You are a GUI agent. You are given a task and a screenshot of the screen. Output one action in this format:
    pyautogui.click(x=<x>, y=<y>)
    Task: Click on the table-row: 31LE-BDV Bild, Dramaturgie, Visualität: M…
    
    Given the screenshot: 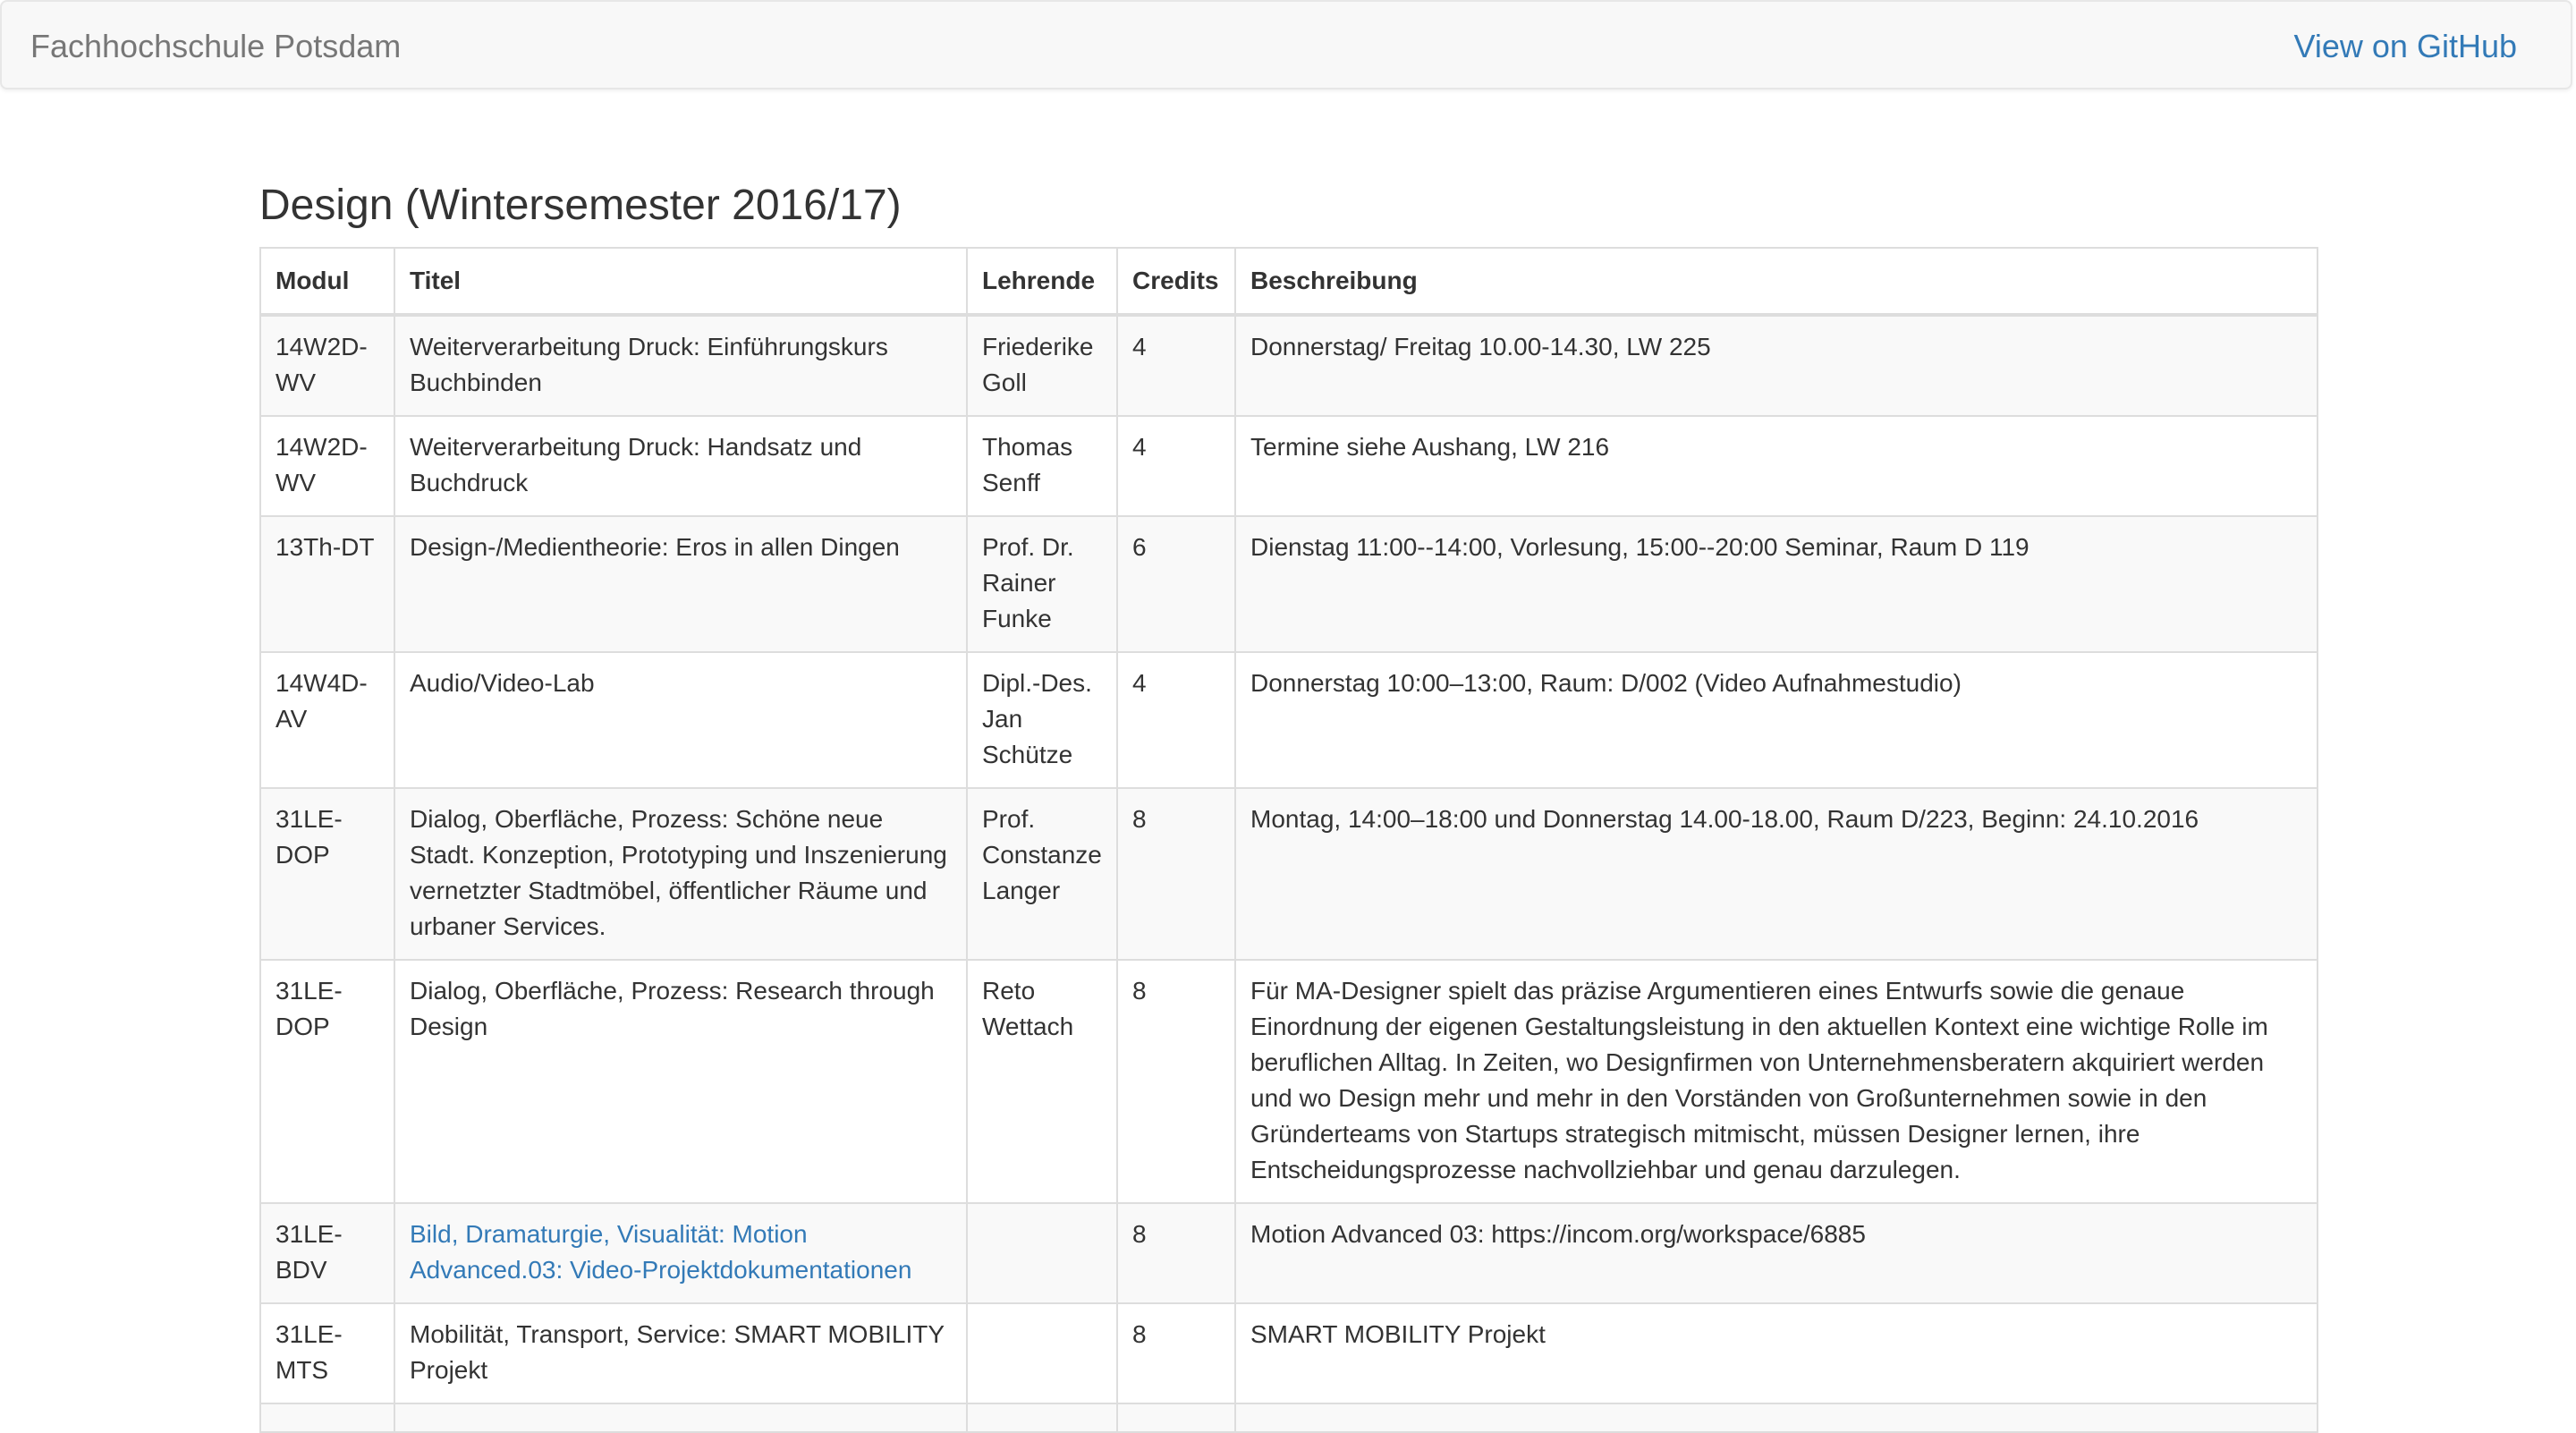 What is the action you would take?
    pyautogui.click(x=1288, y=1253)
    